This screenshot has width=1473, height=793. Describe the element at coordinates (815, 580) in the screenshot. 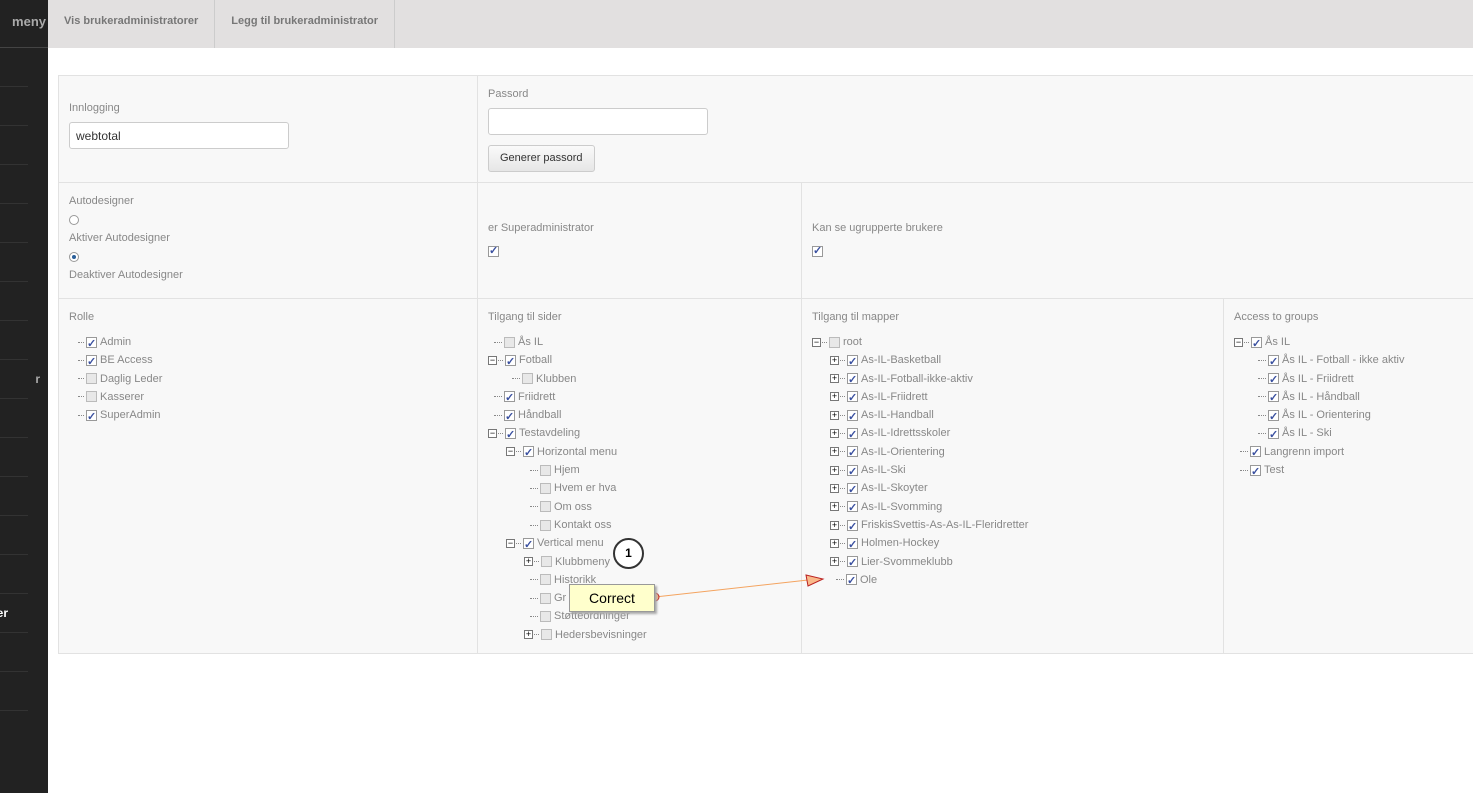

I see `arrow-head-icon` at that location.